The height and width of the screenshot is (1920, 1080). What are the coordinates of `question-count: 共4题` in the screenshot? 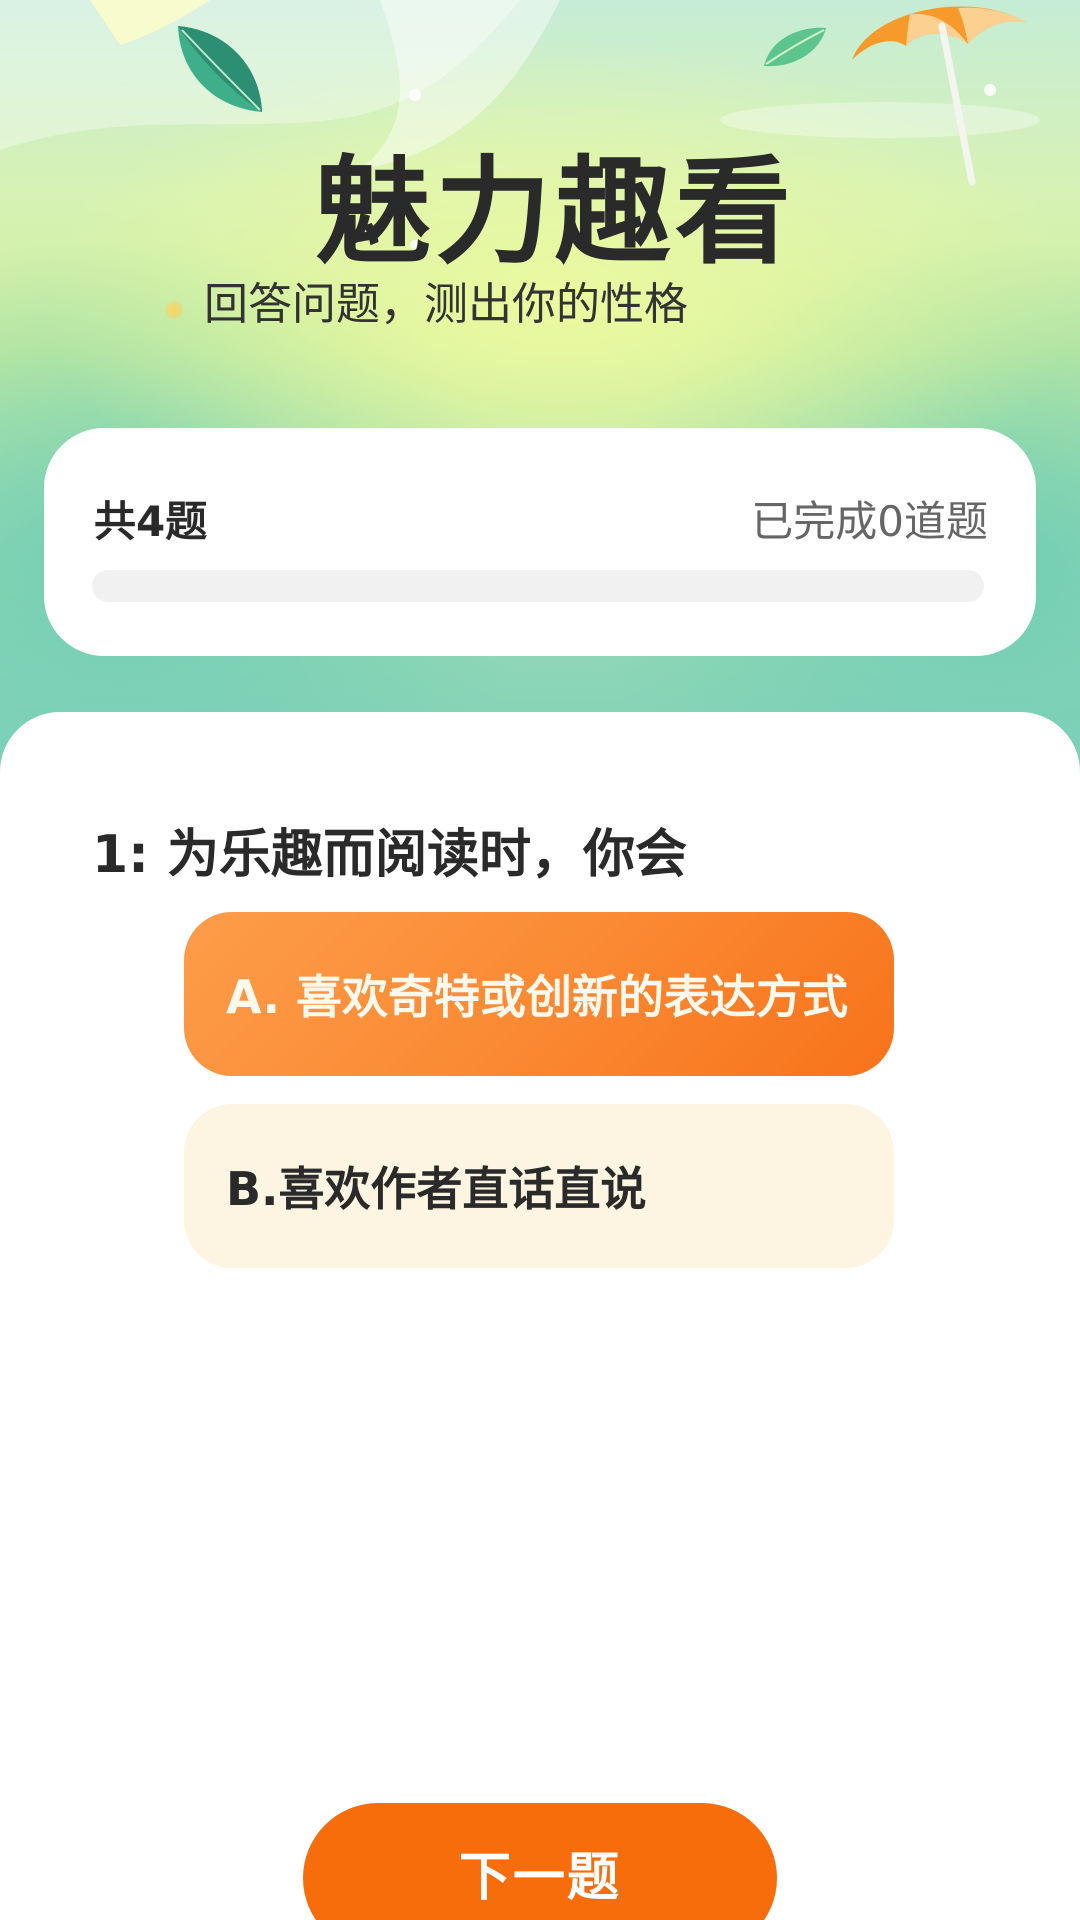 It's located at (151, 521).